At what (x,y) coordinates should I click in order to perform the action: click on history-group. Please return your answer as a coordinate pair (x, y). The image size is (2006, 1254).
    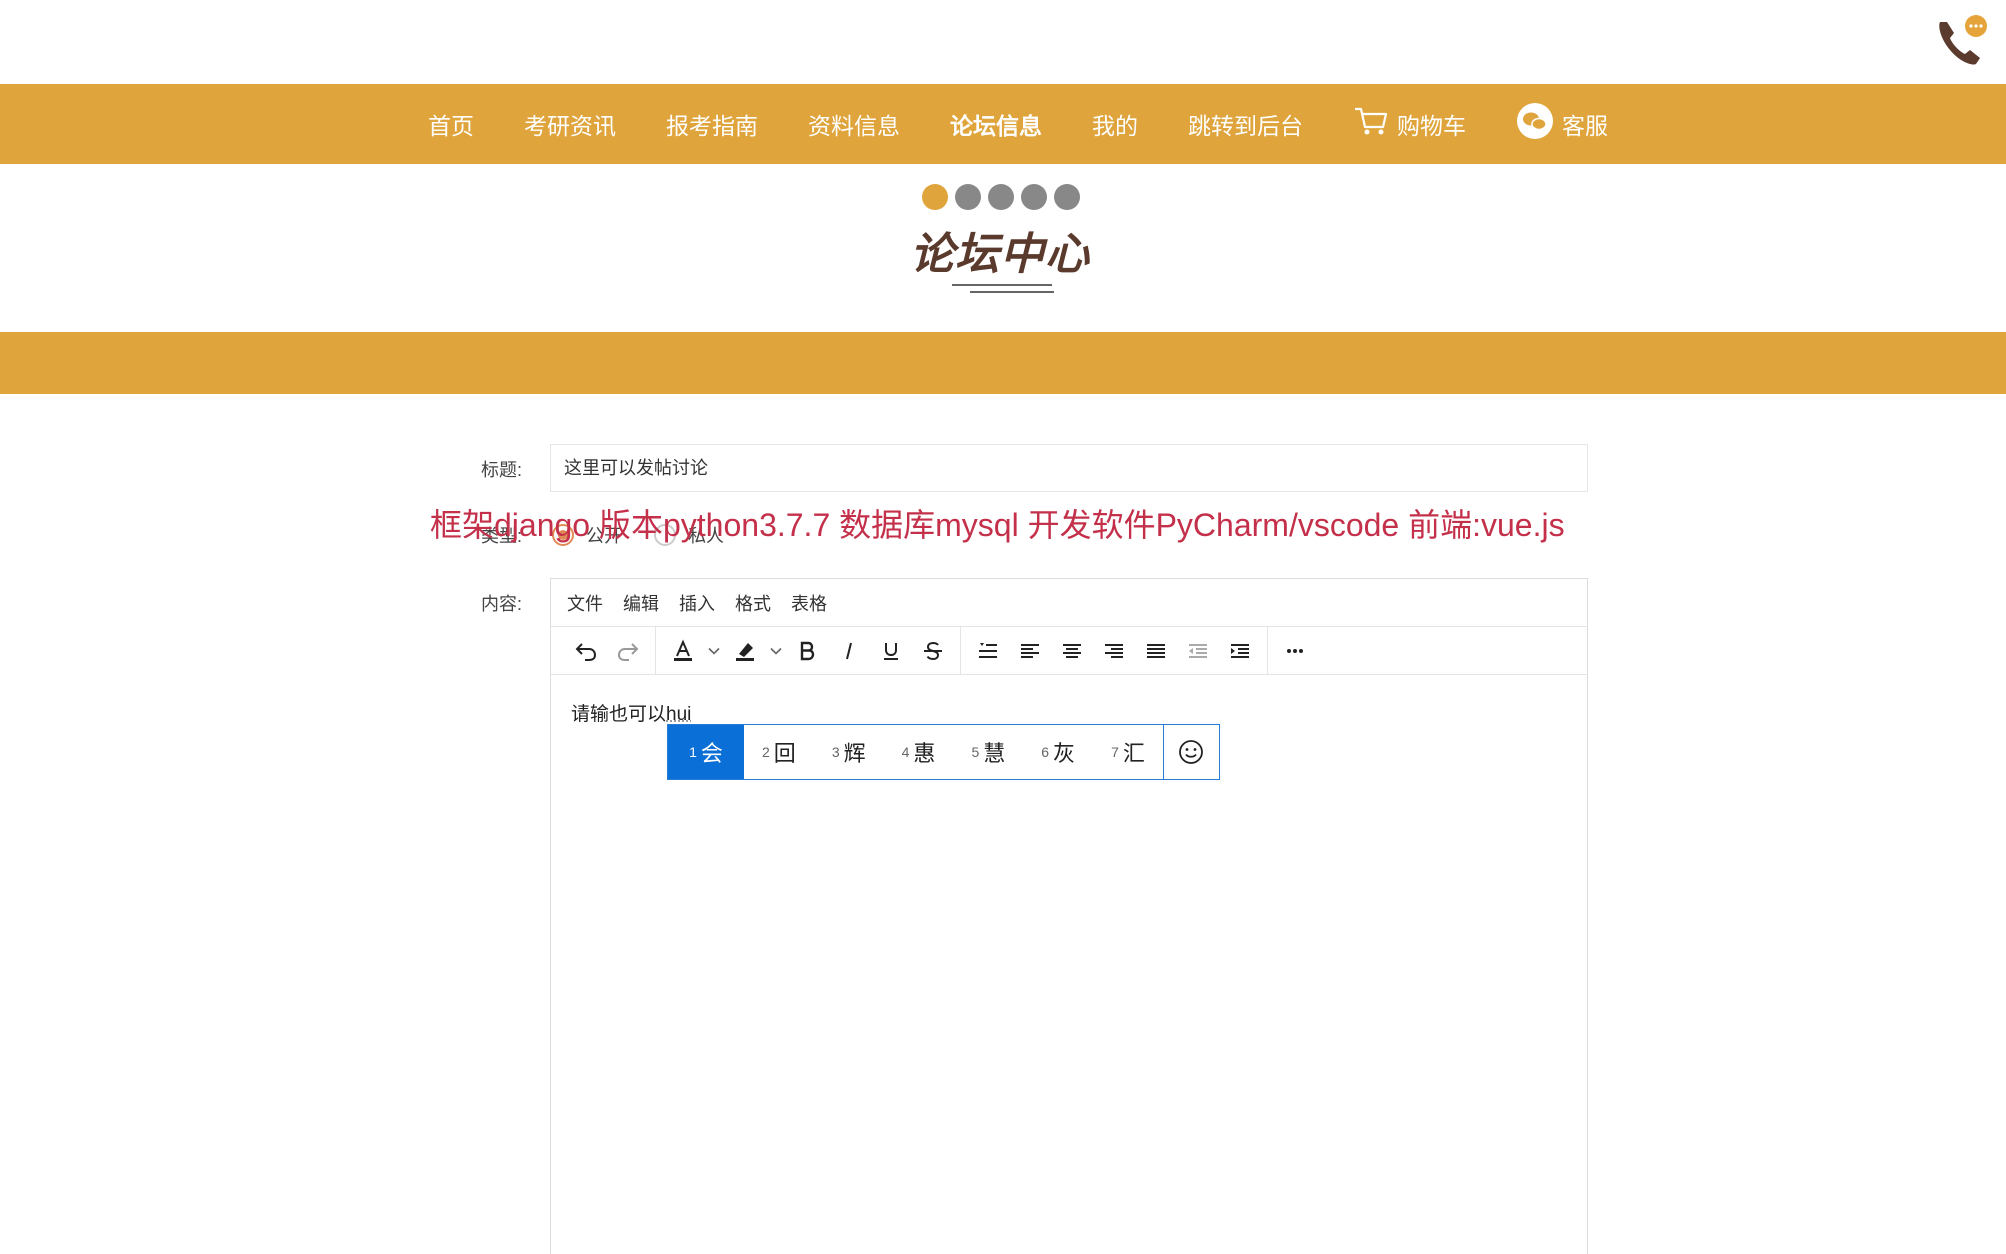
    Looking at the image, I should click on (607, 651).